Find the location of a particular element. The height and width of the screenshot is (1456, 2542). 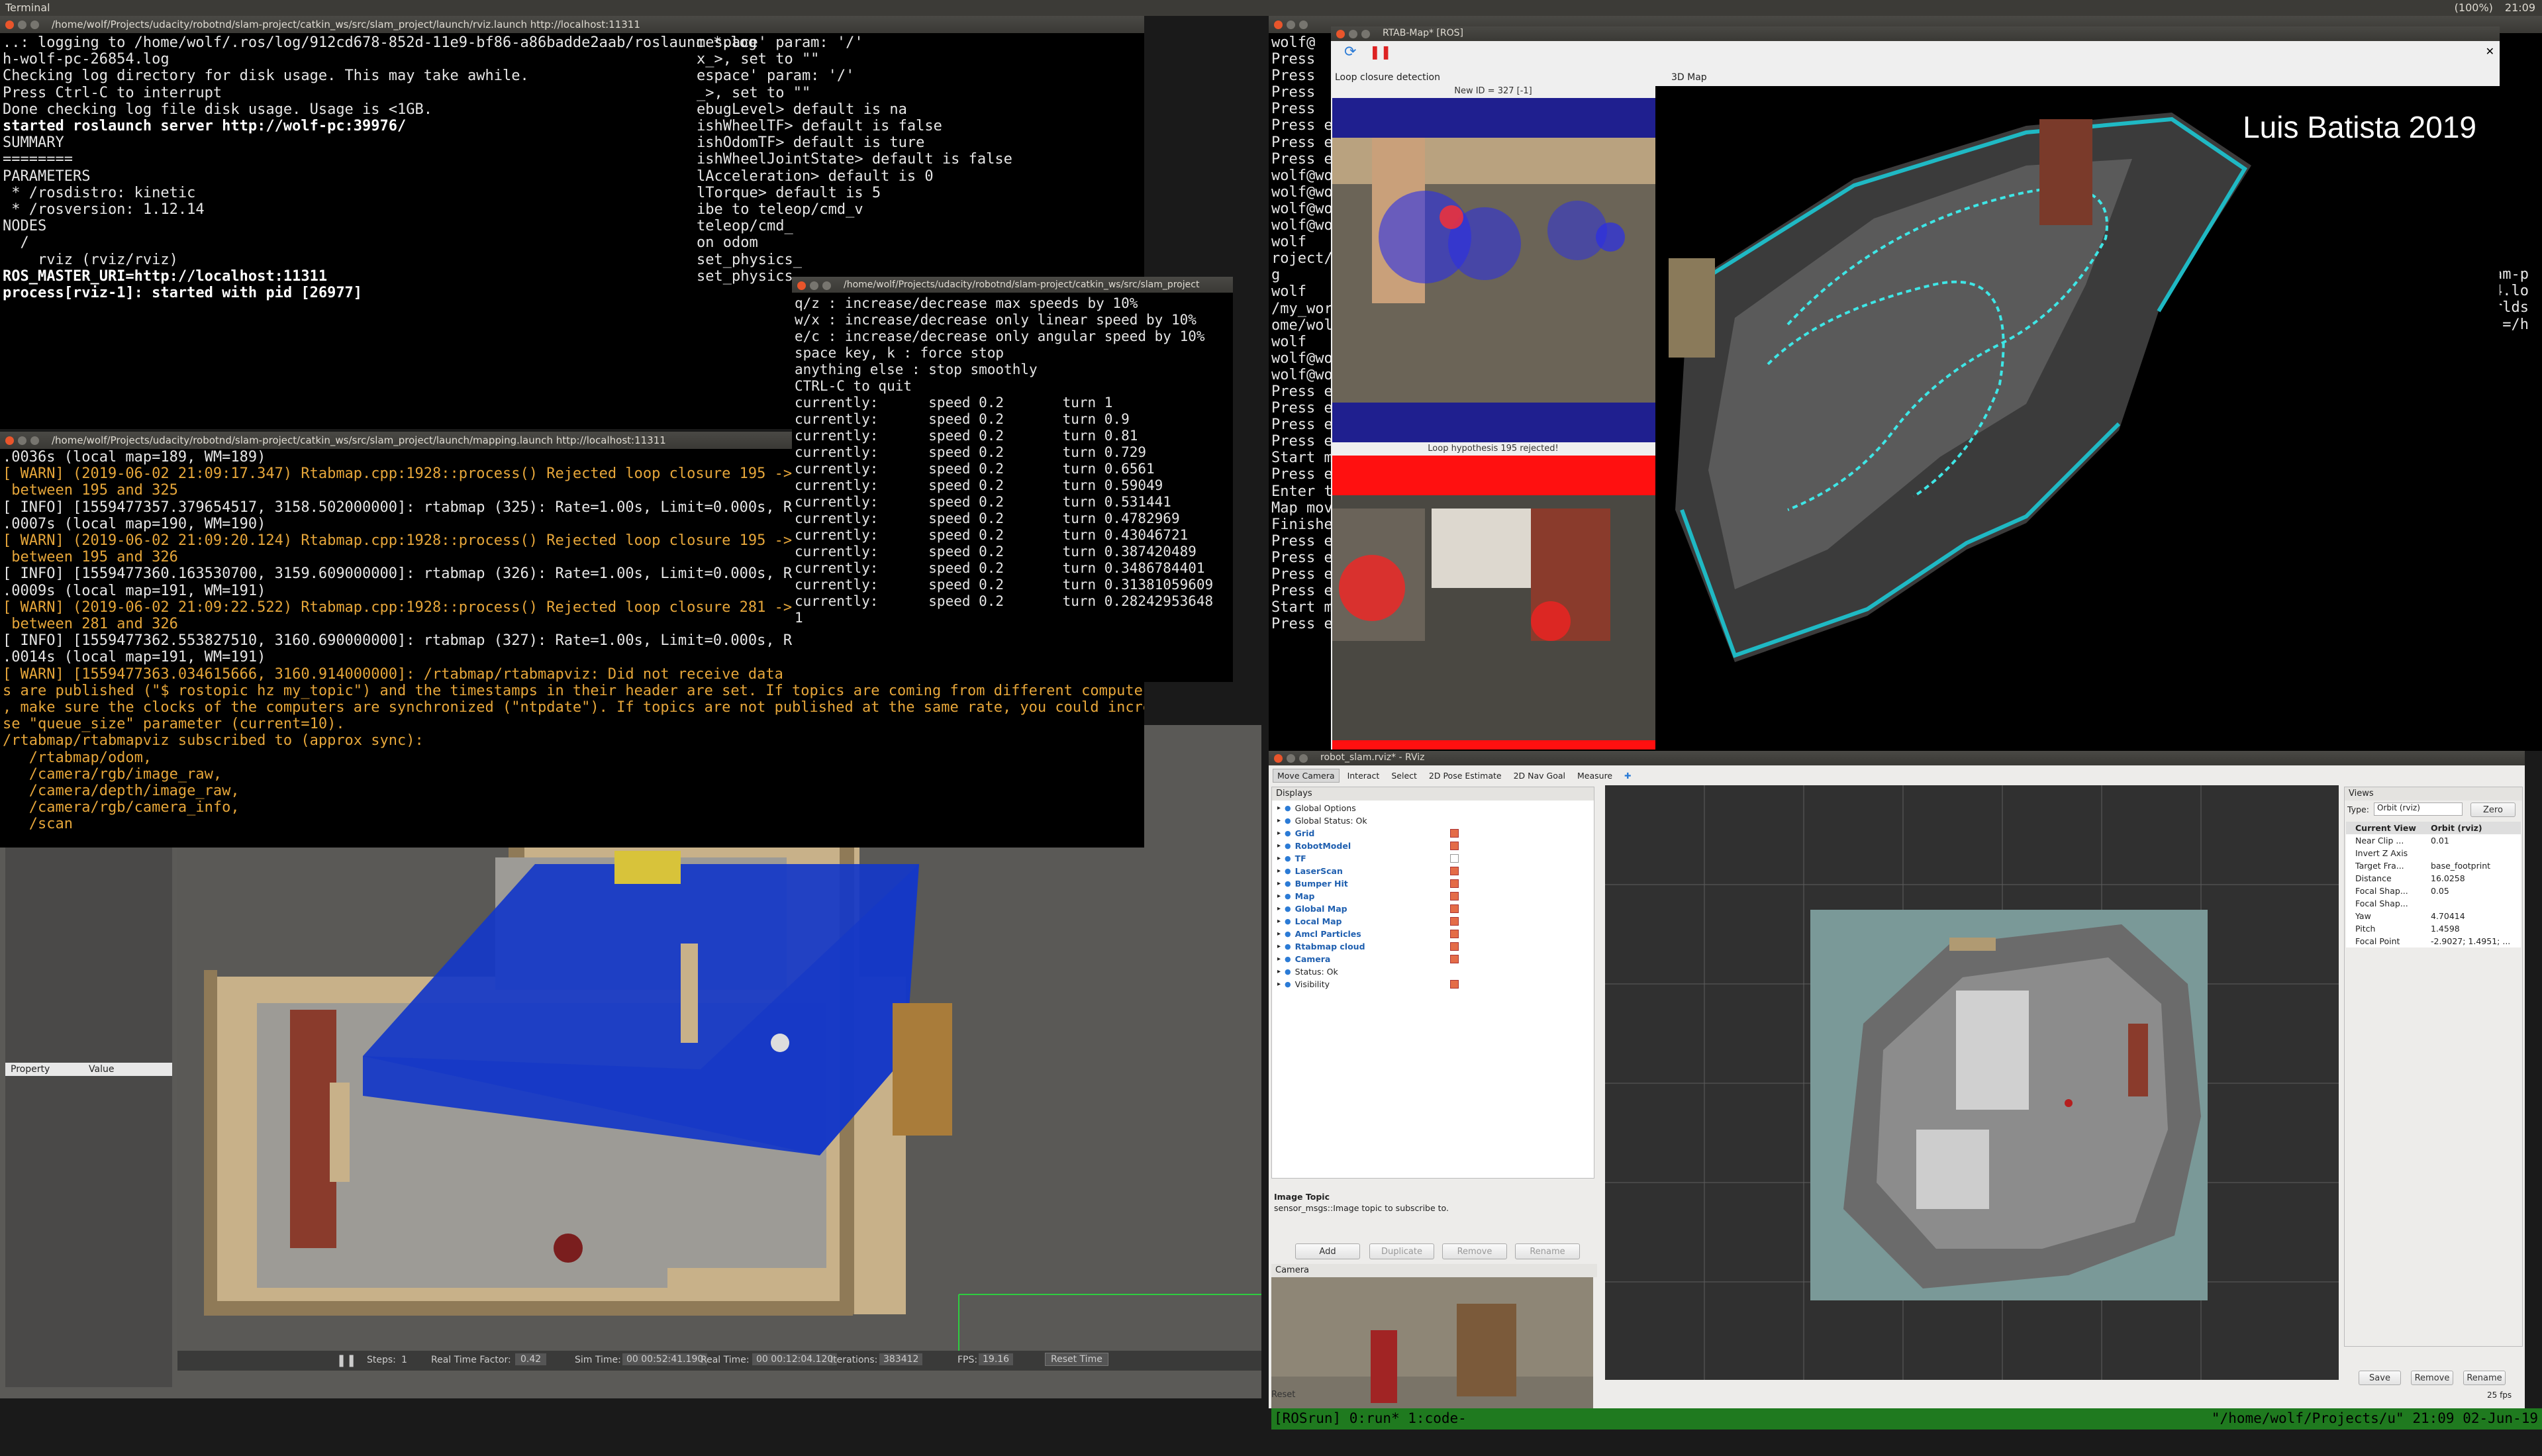

add-tool-icon: ✚ is located at coordinates (1627, 775).